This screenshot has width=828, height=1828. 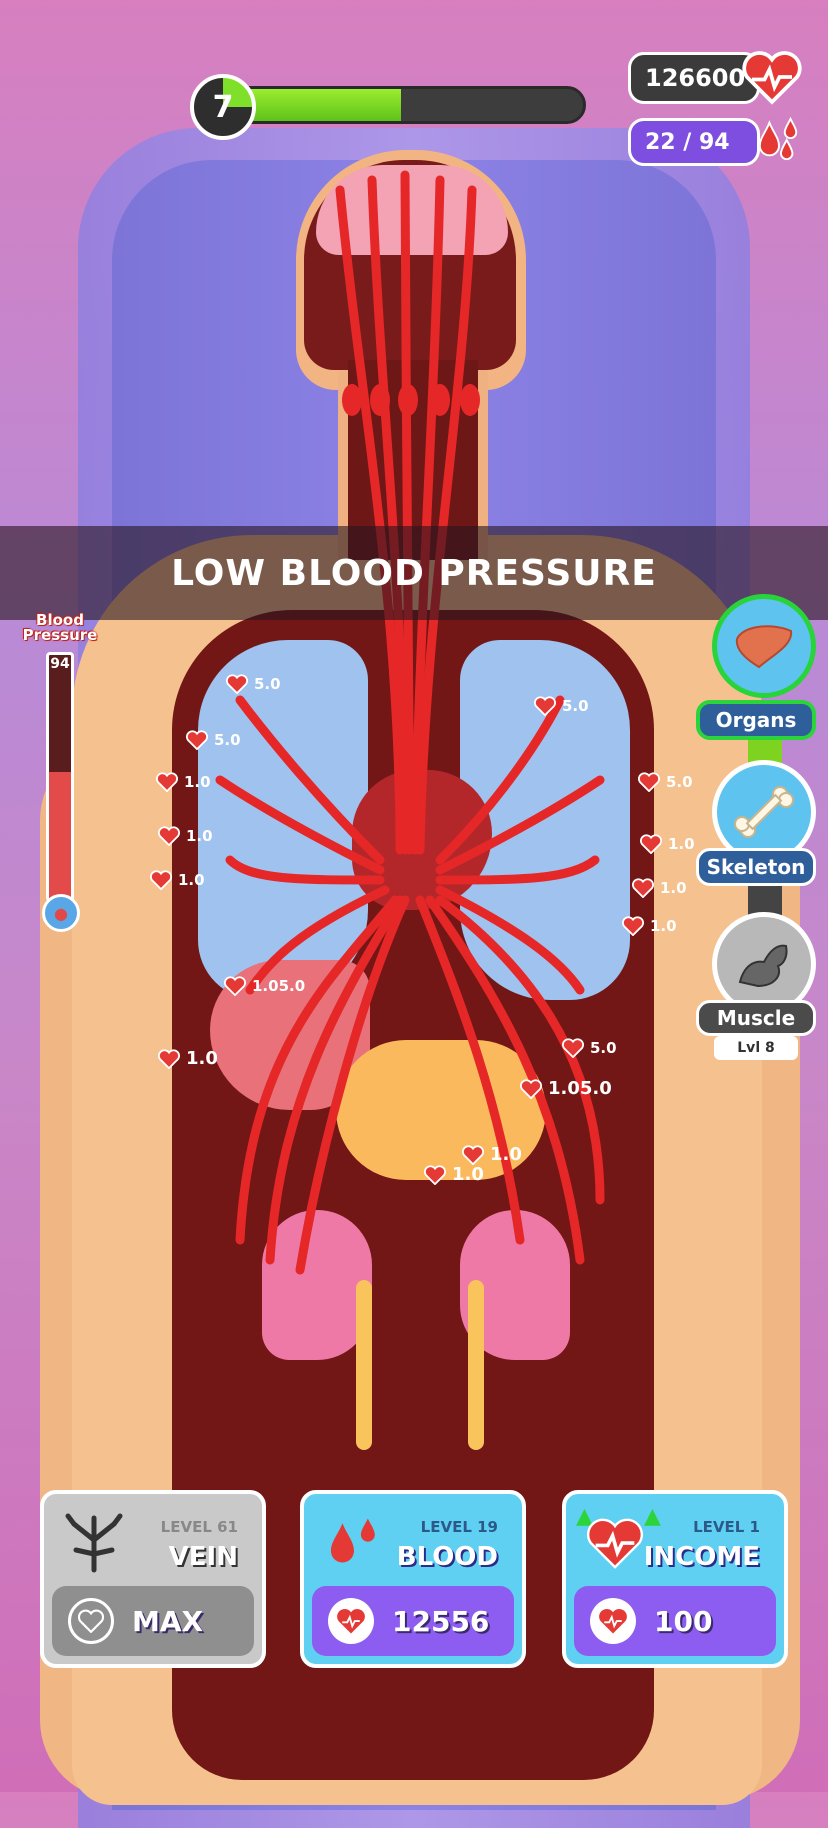 I want to click on muscle-level-badge: Lvl 8, so click(x=756, y=1048).